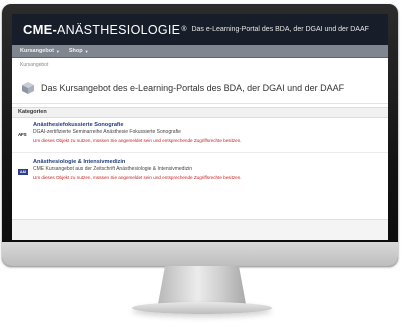 This screenshot has width=402, height=330. Describe the element at coordinates (200, 103) in the screenshot. I see `divider` at that location.